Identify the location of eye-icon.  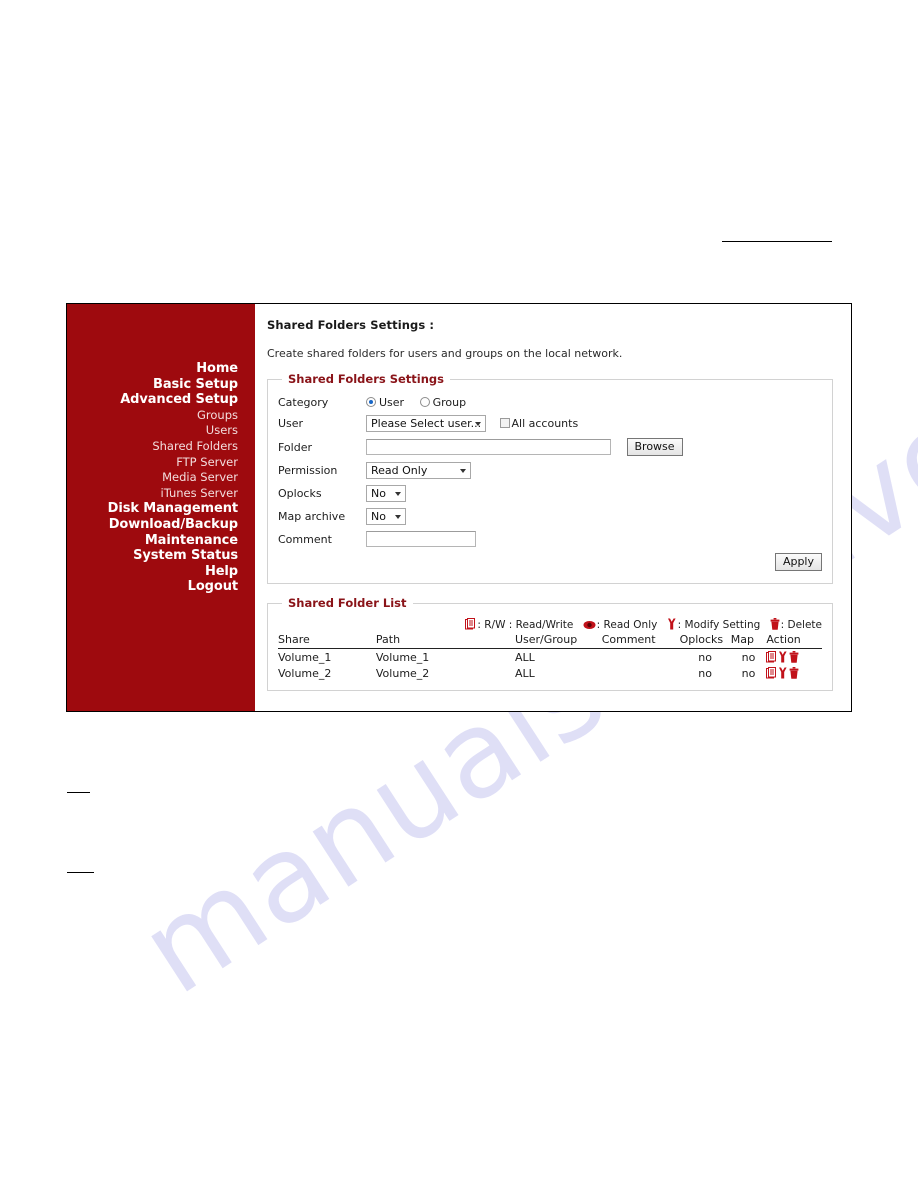
(589, 625).